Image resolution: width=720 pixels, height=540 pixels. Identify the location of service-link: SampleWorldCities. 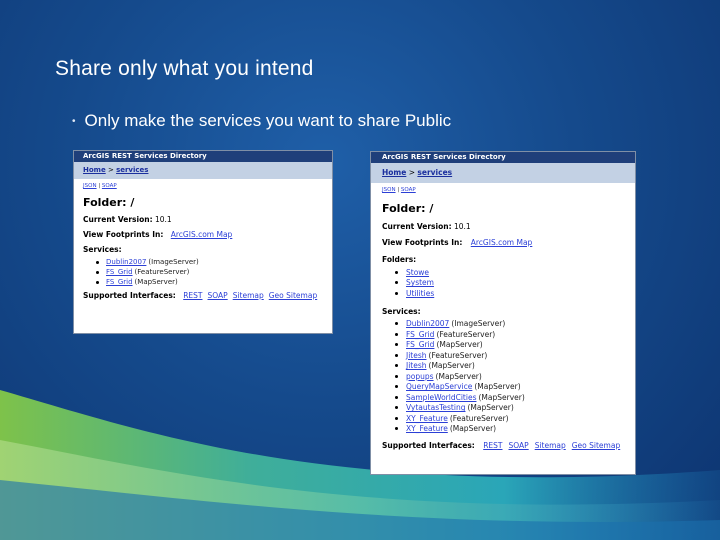
(441, 397).